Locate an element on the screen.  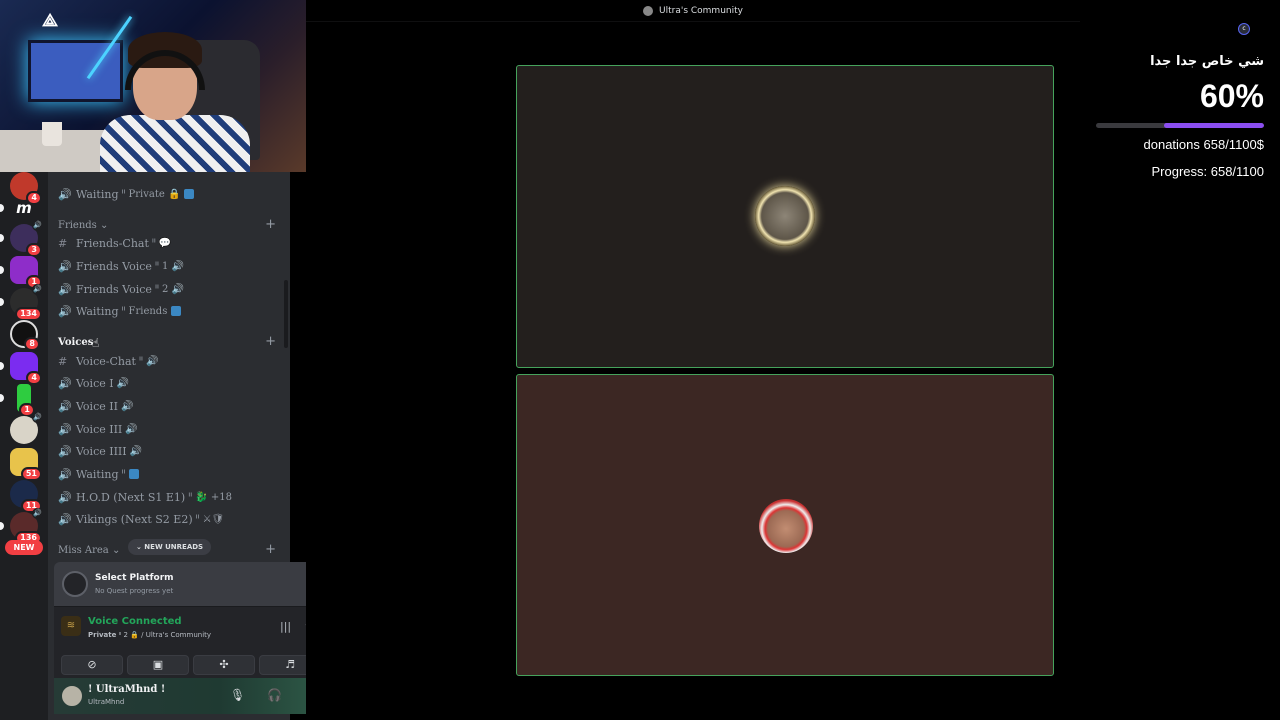
quest-controller-icon is located at coordinates (75, 584).